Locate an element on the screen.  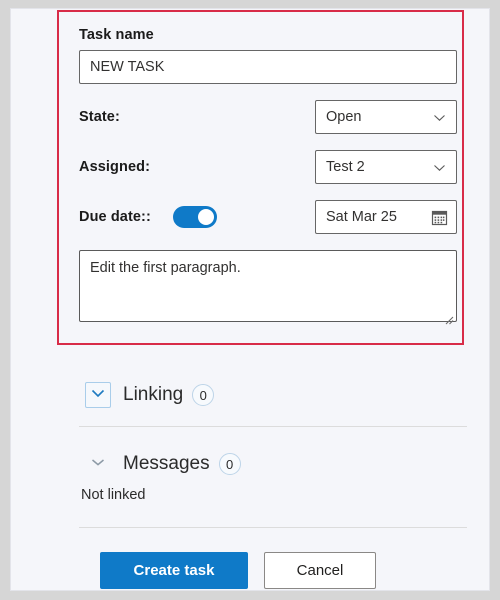
link-status-text: Not linked is located at coordinates (113, 495).